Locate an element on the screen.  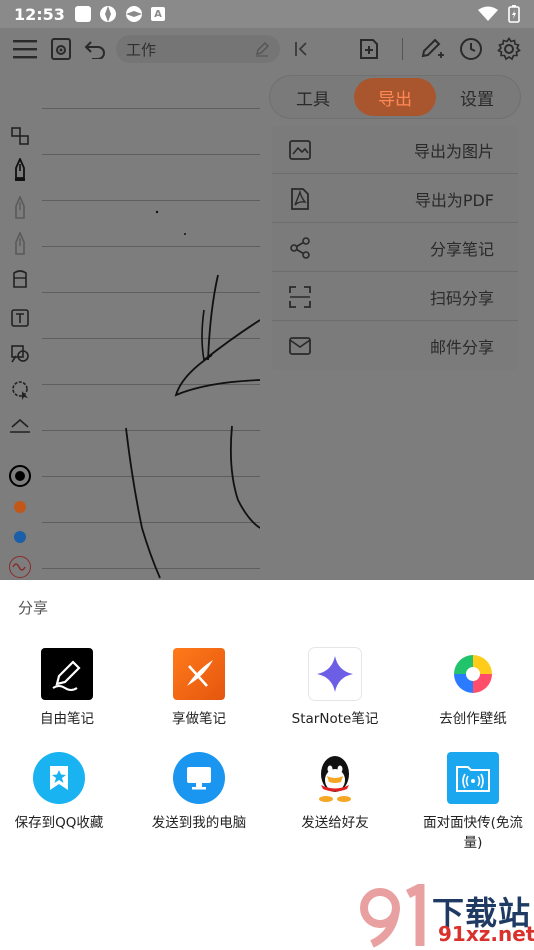
status-notification-icons: A is located at coordinates (119, 14).